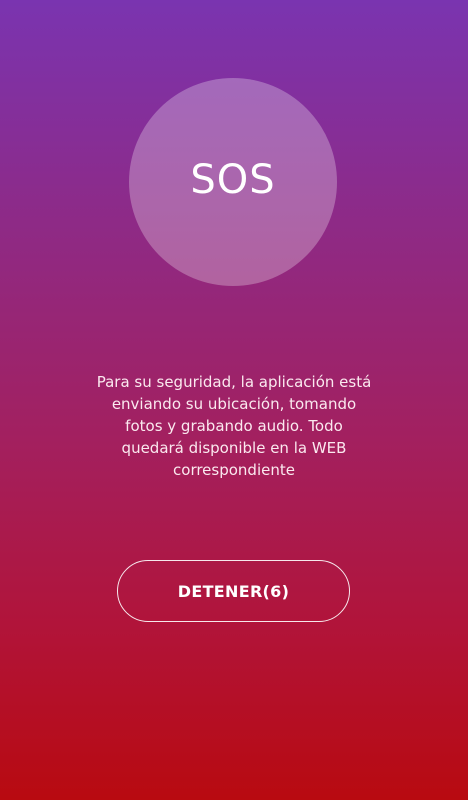  I want to click on message-line: enviando su ubicación, tomando, so click(234, 404).